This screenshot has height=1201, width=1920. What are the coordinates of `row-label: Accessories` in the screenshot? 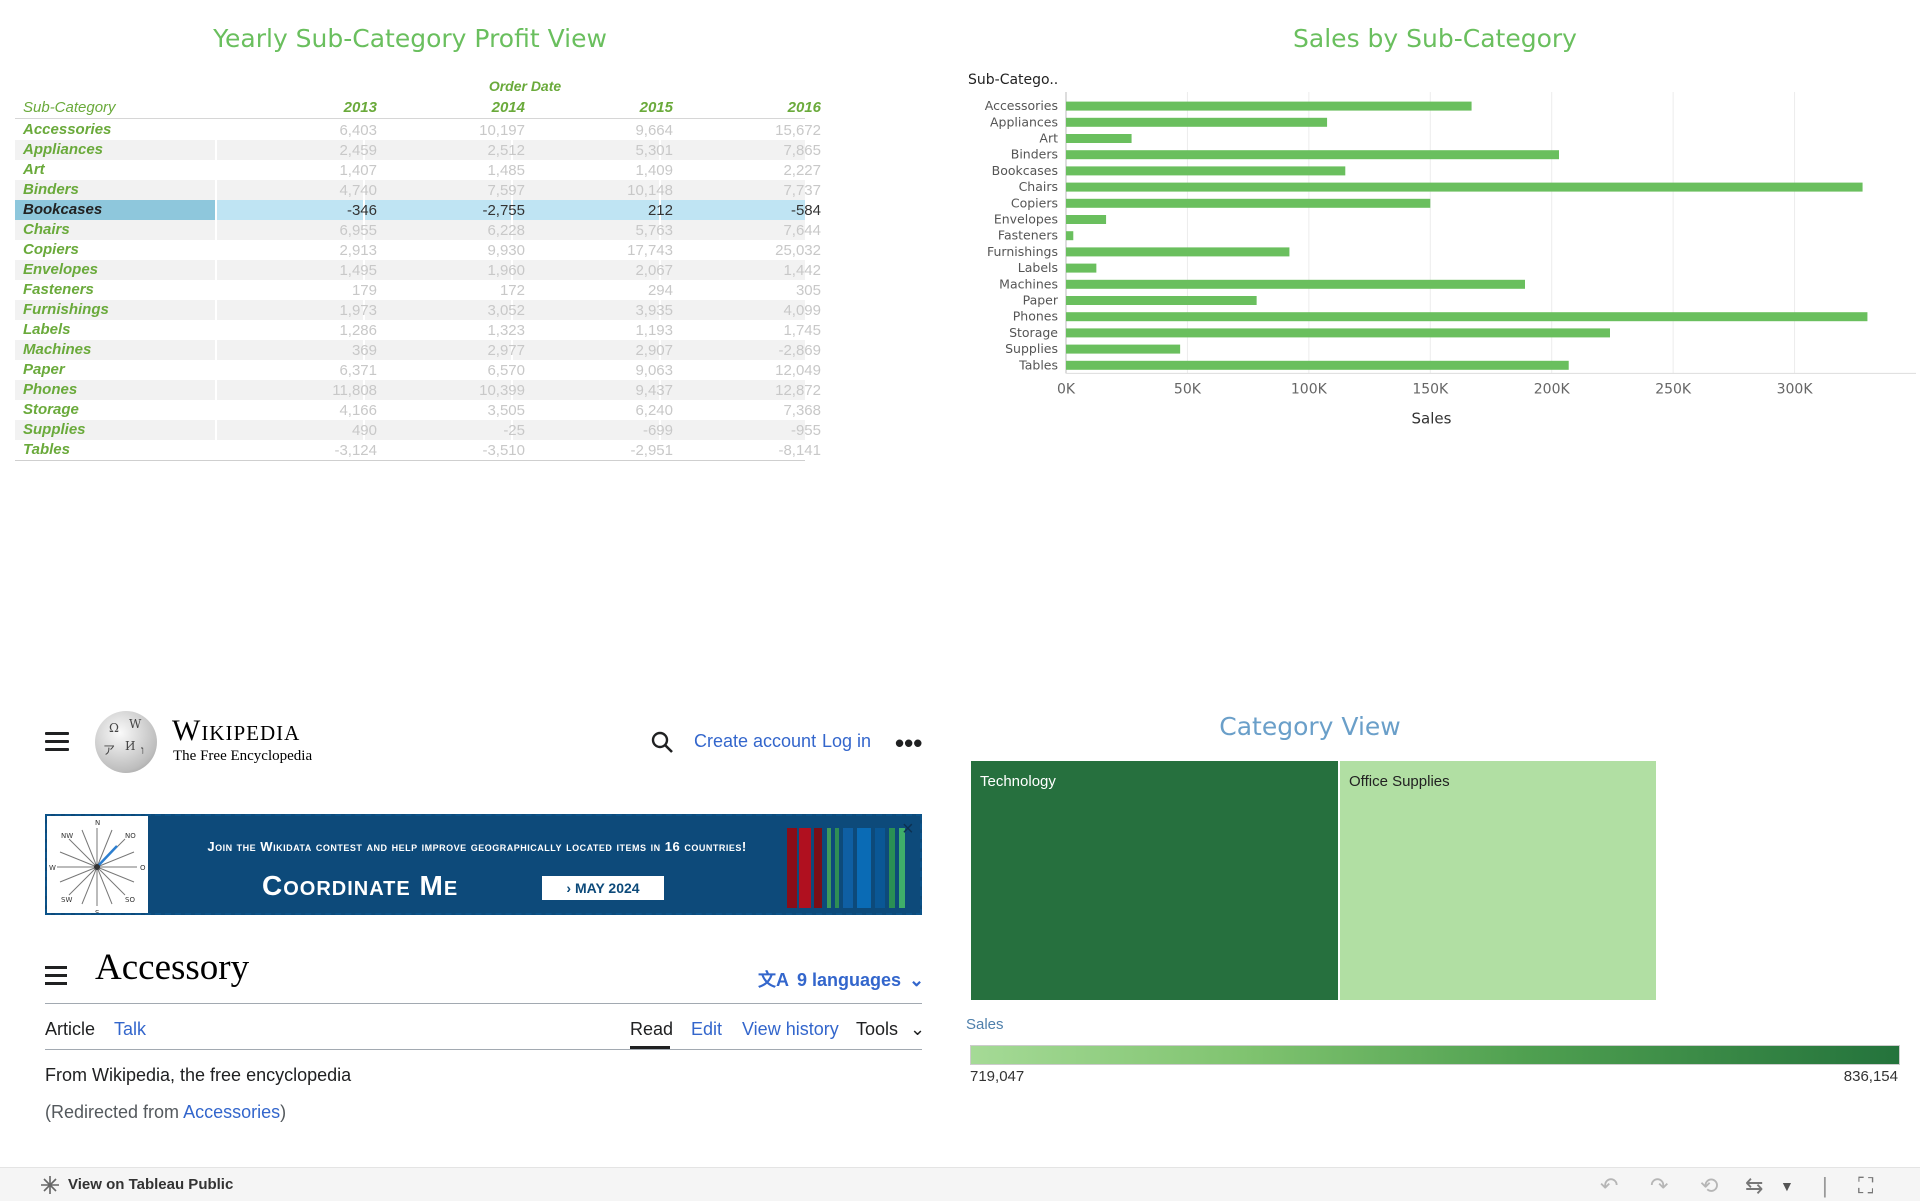 It's located at (67, 129).